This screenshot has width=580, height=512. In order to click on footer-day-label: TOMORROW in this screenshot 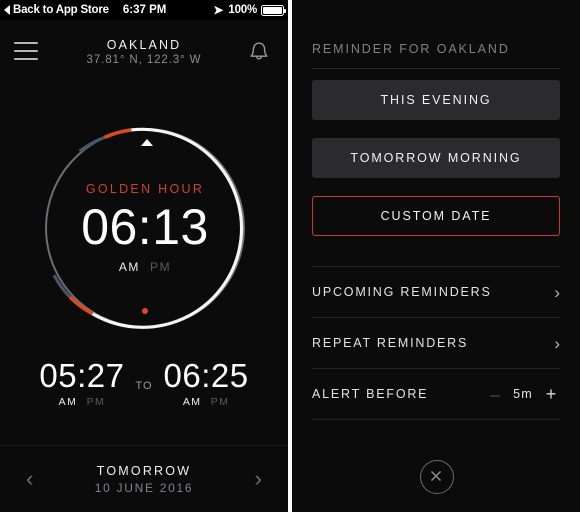, I will do `click(144, 470)`.